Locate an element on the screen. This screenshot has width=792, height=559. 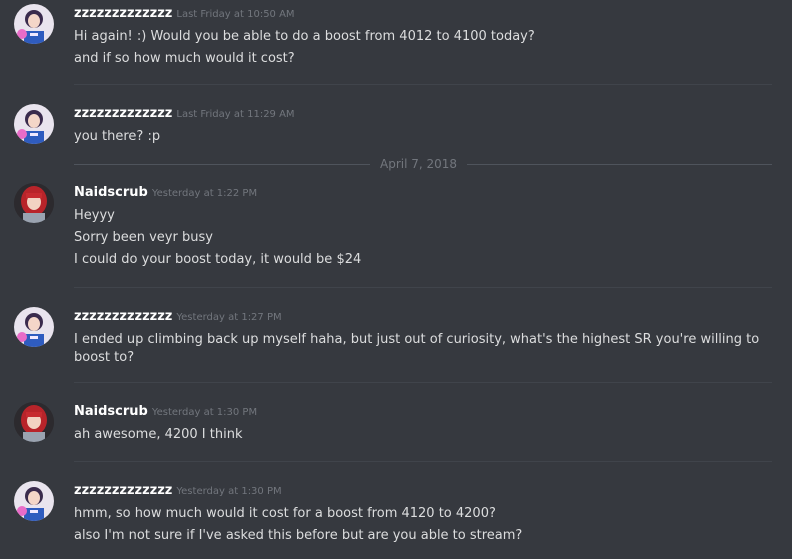
message-header: Naidscrub Yesterday at 1:22 PM is located at coordinates (165, 192).